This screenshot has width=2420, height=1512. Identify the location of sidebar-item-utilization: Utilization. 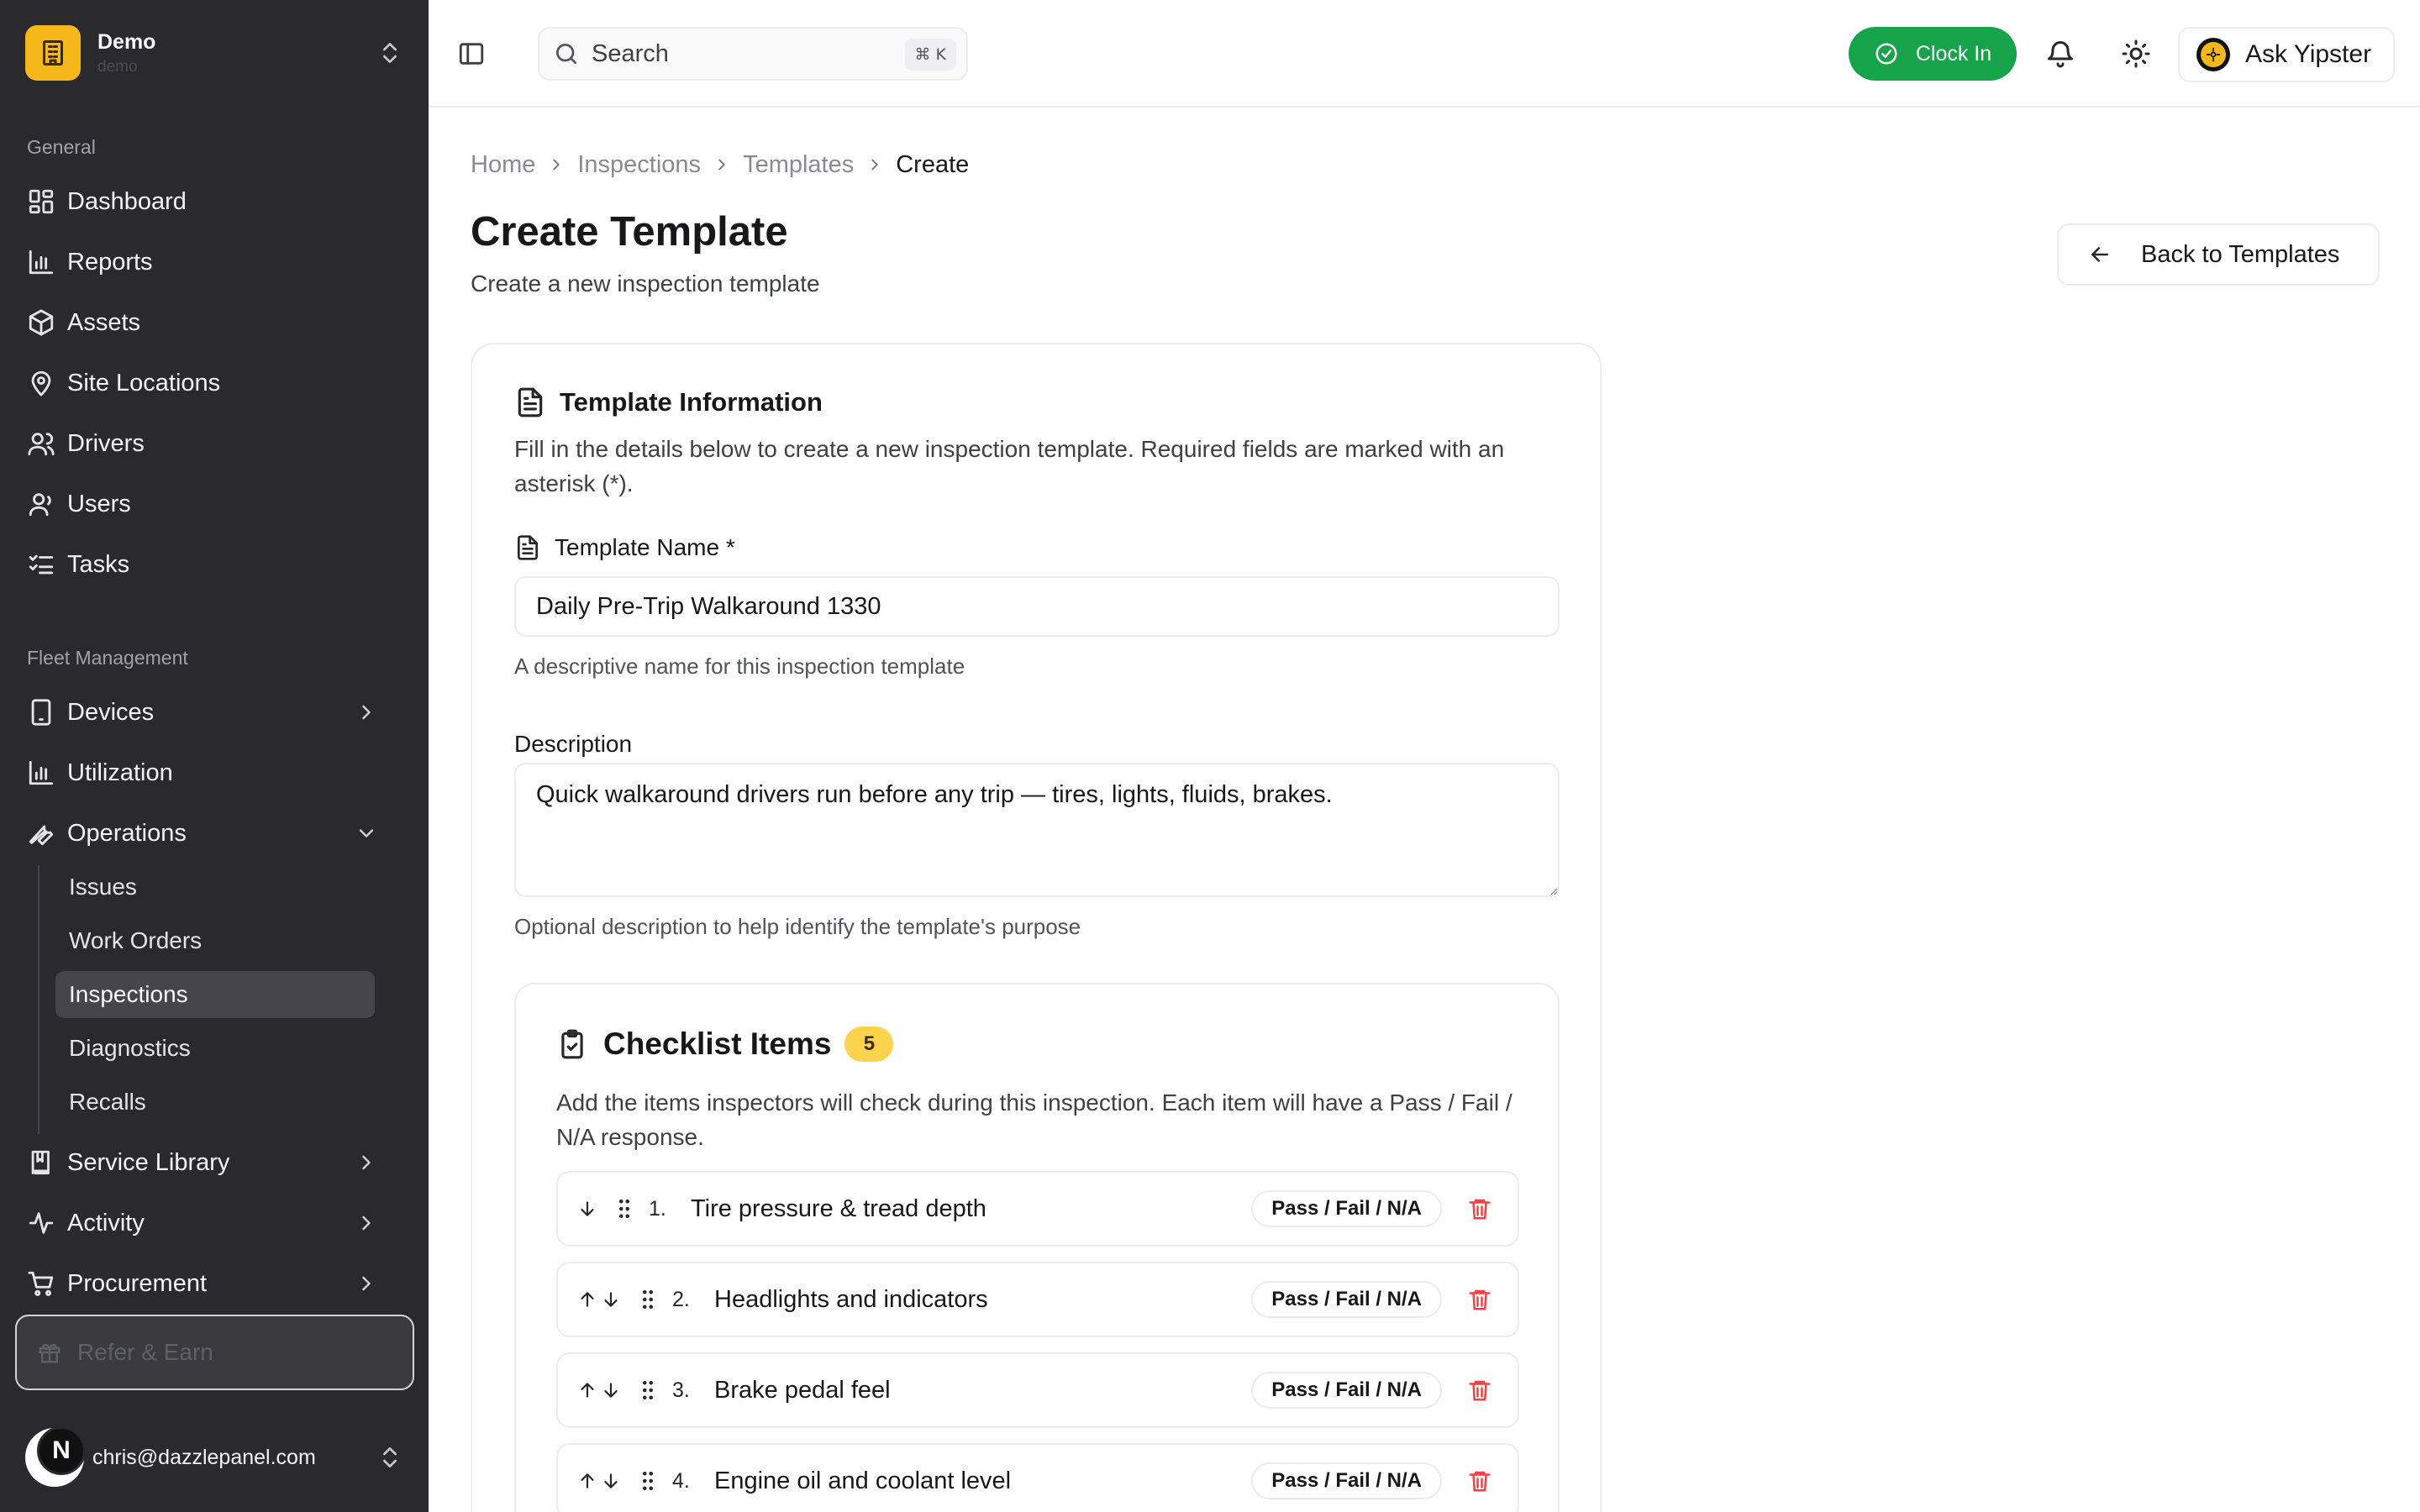
(214, 772).